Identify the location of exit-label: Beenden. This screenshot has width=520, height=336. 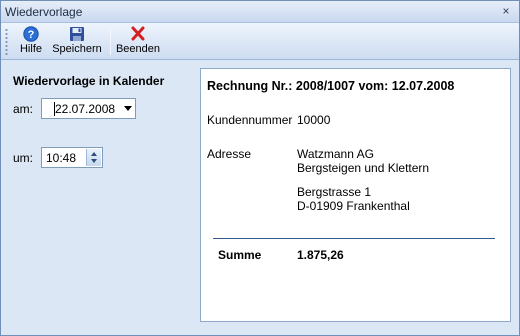
(138, 49).